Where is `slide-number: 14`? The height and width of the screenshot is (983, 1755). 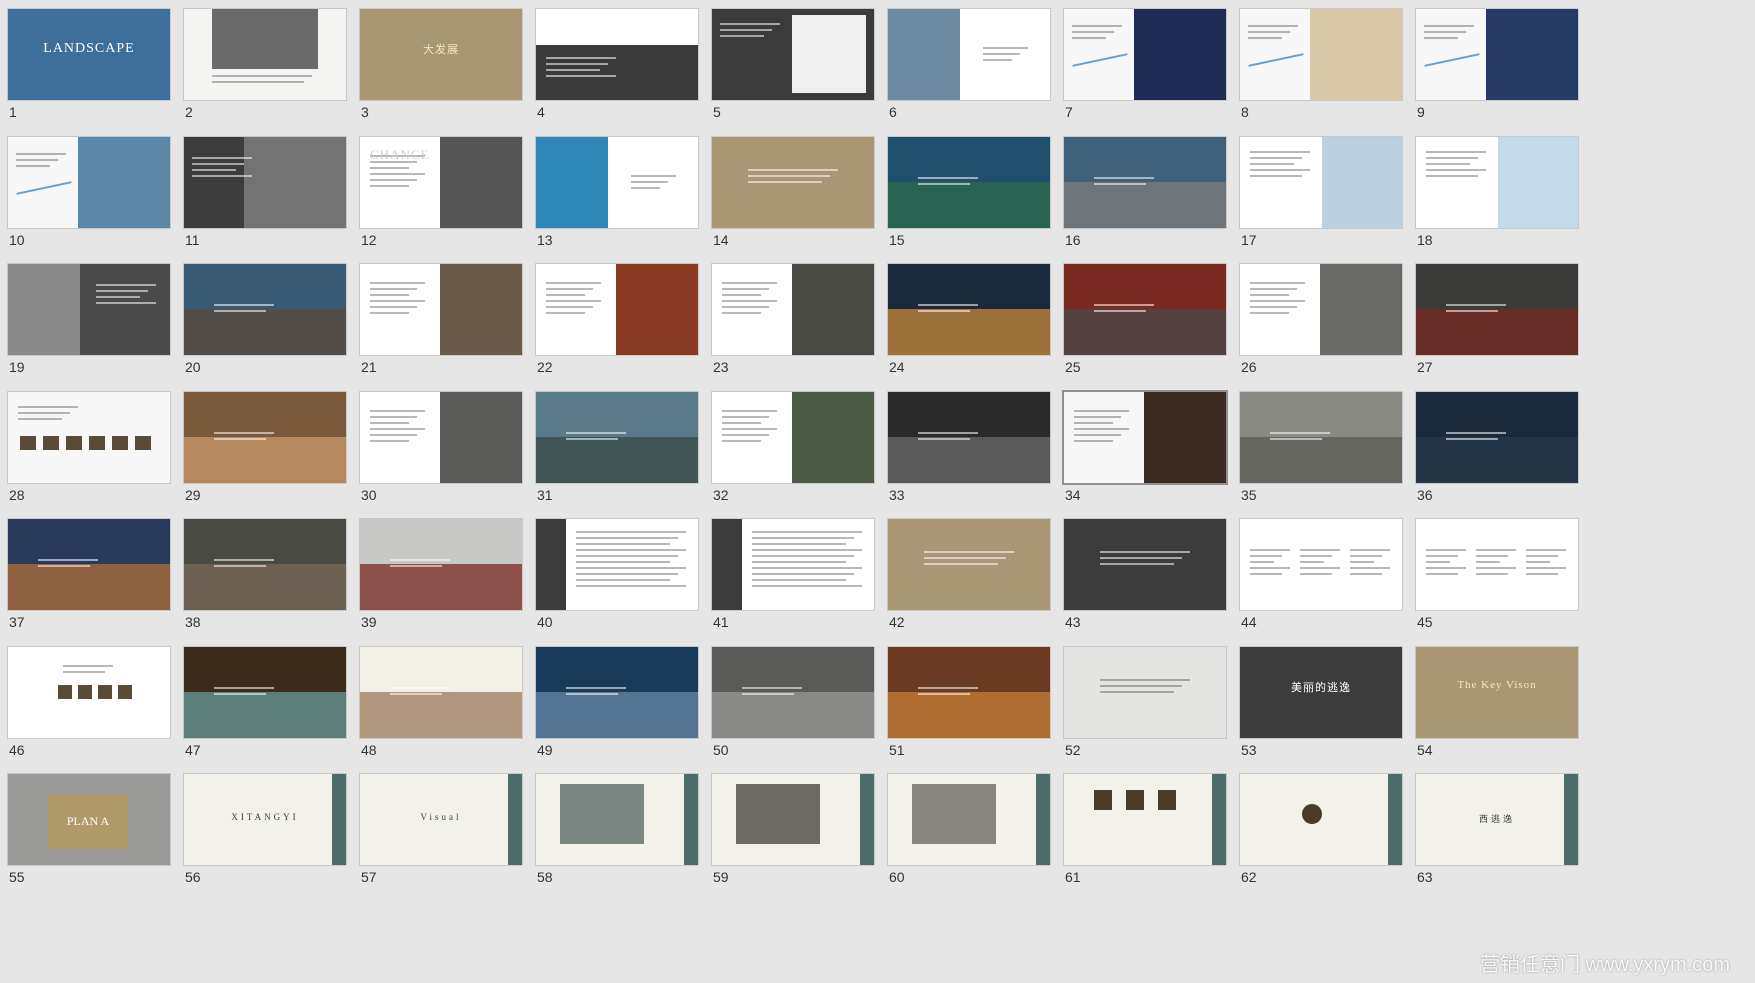
slide-number: 14 is located at coordinates (721, 239).